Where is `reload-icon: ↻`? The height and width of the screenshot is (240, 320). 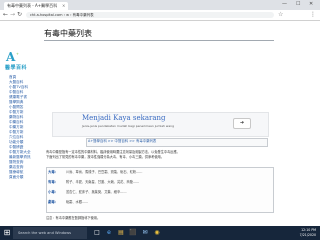 reload-icon: ↻ is located at coordinates (19, 15).